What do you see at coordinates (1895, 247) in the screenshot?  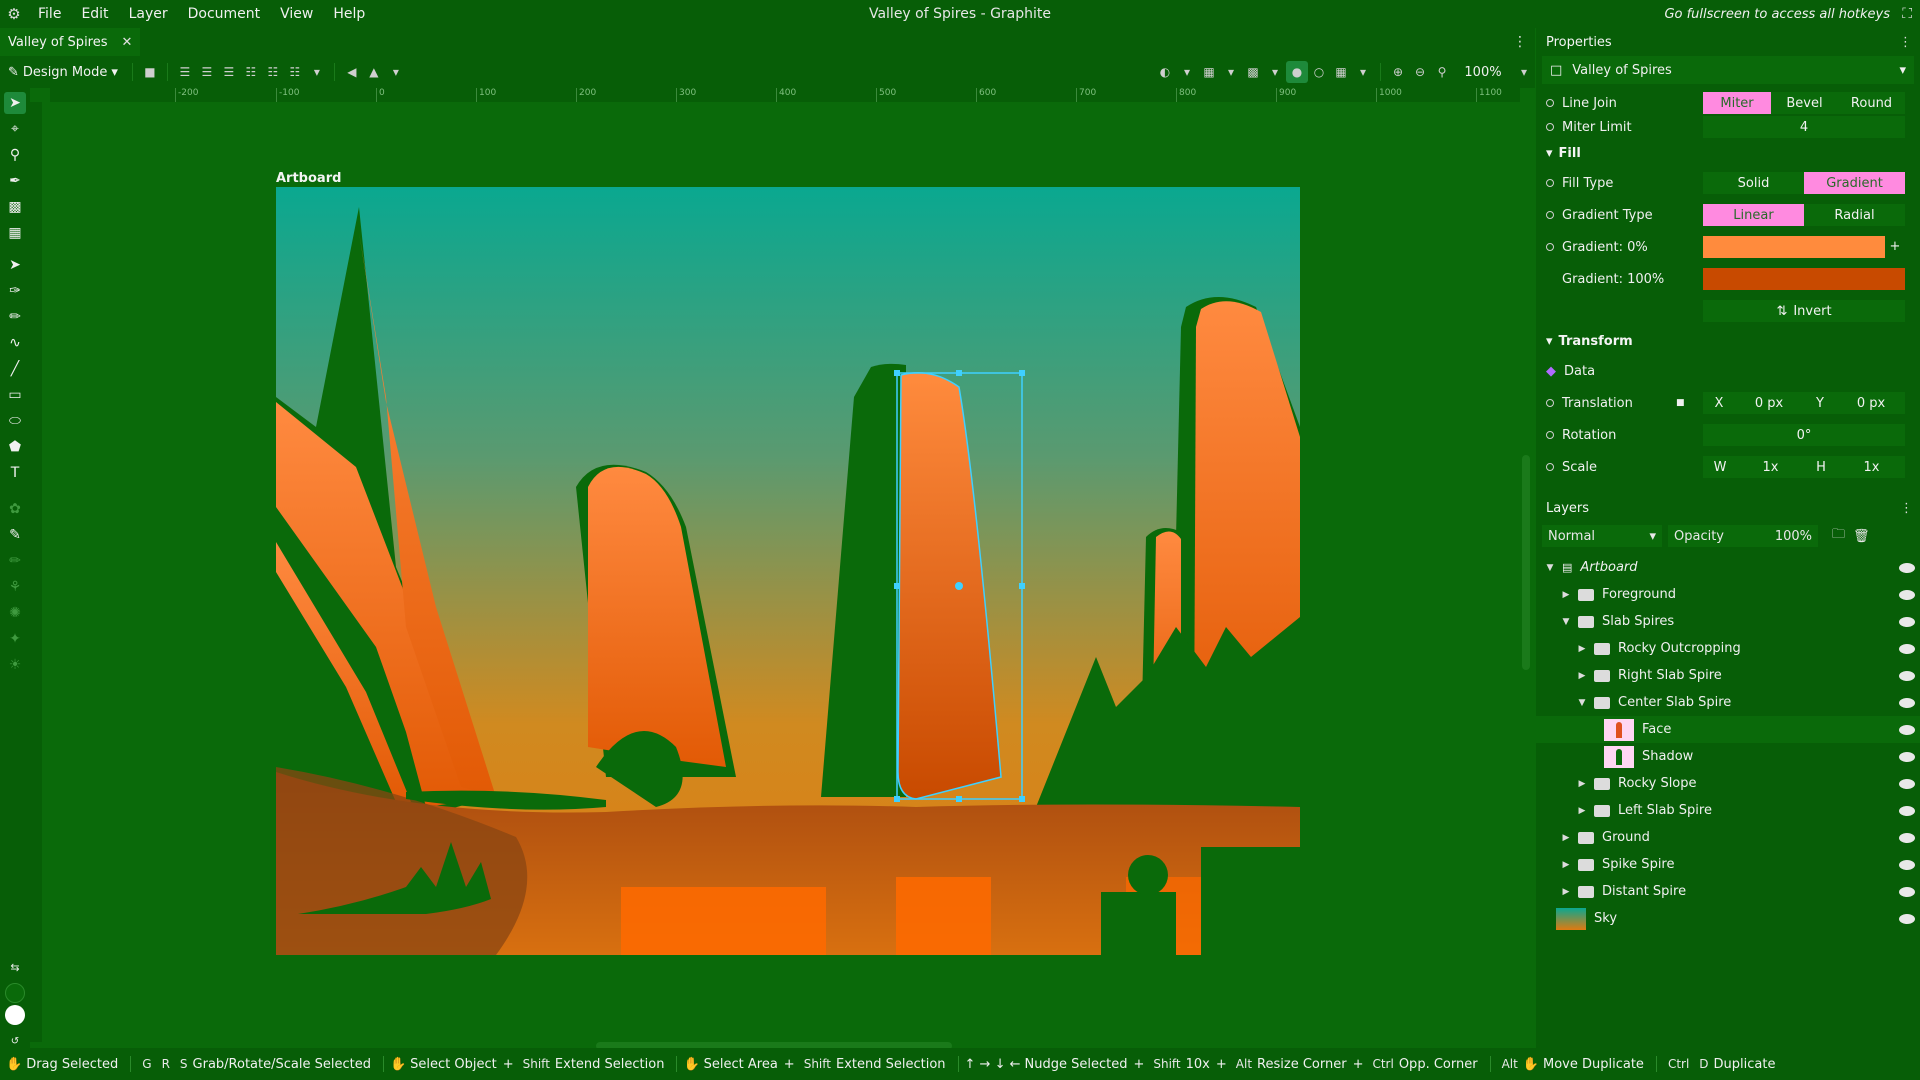 I see `add-stop-icon: +` at bounding box center [1895, 247].